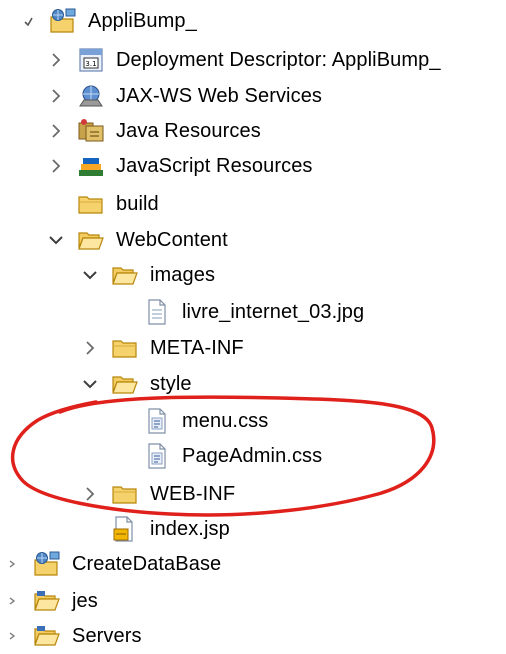 Image resolution: width=506 pixels, height=654 pixels. I want to click on tree-item-label: JAX-WS Web Services, so click(219, 96).